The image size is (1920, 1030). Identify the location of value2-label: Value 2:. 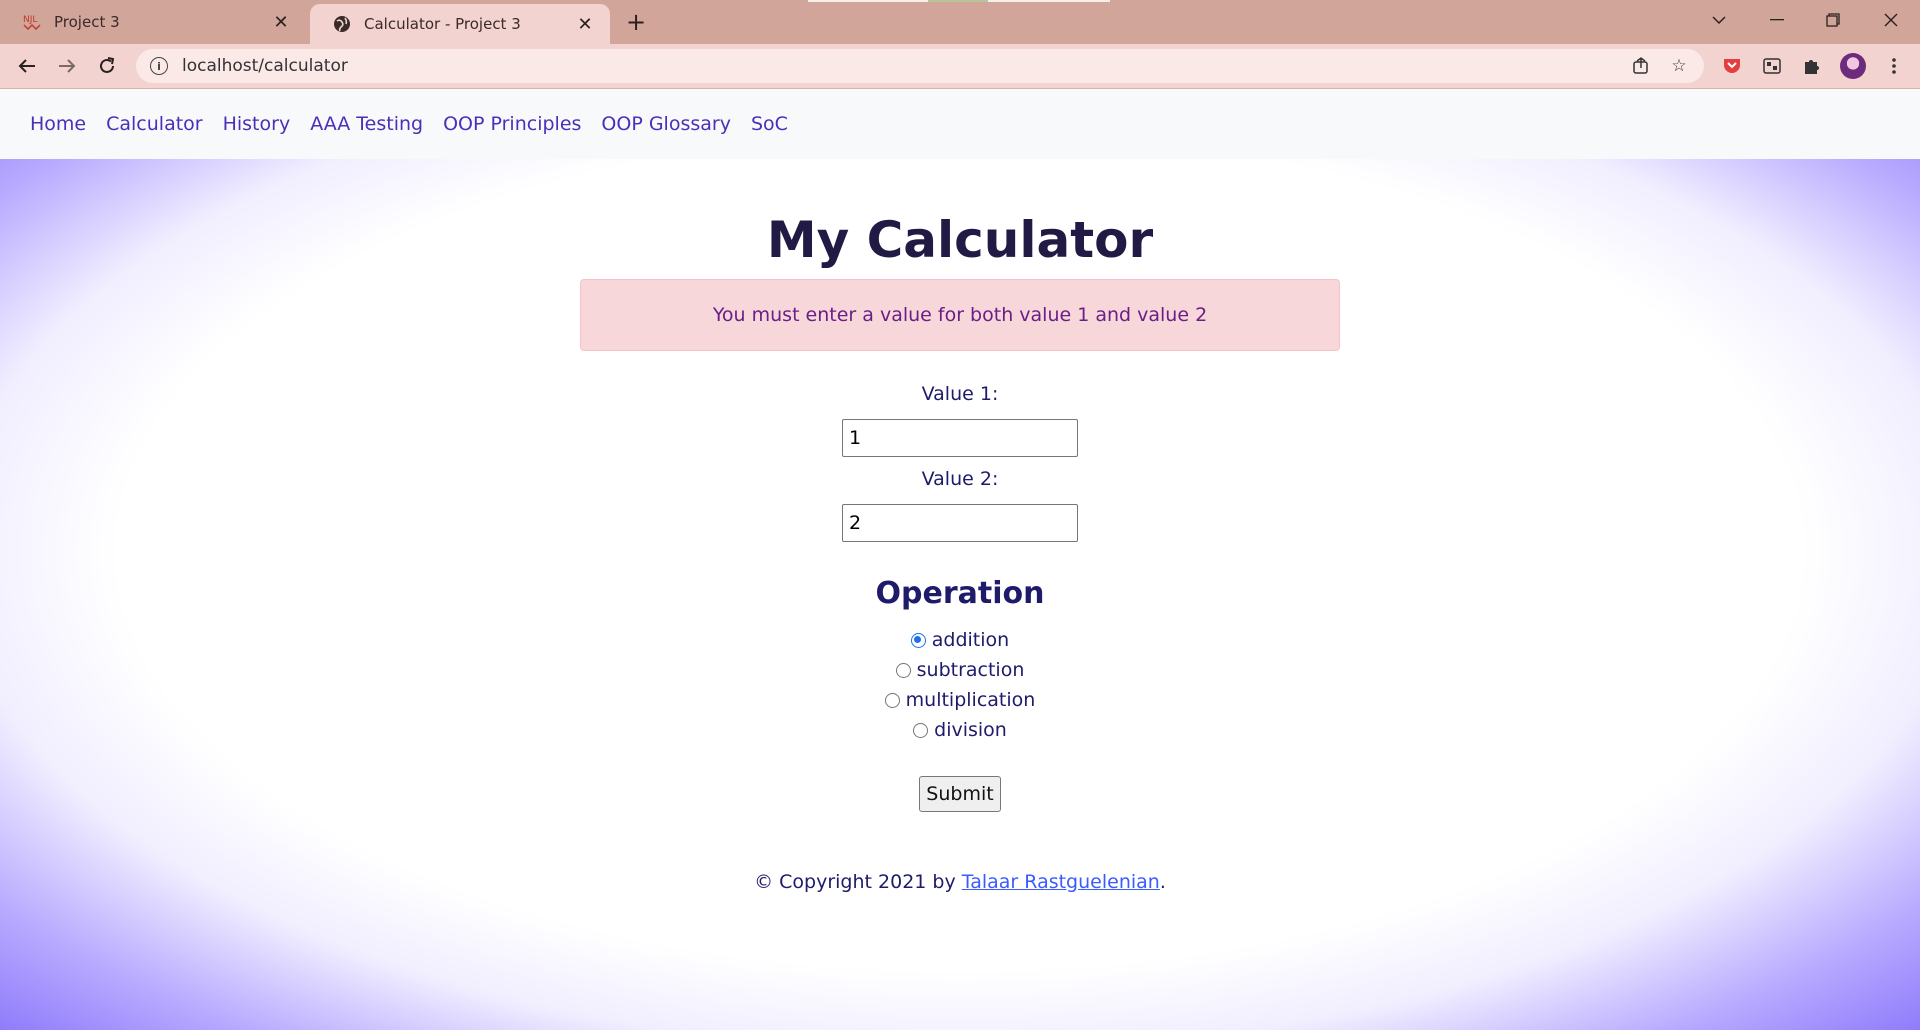
(960, 479).